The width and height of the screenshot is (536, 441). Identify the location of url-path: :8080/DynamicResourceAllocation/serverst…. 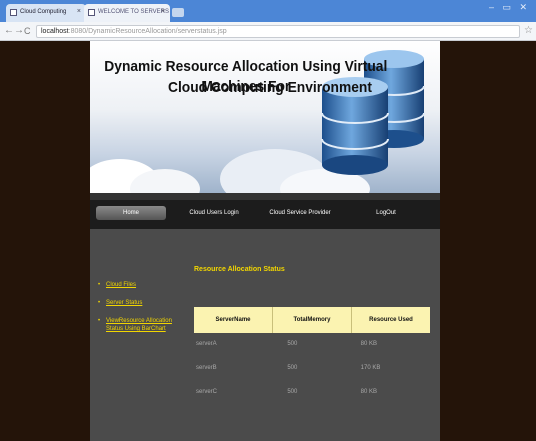
(147, 31).